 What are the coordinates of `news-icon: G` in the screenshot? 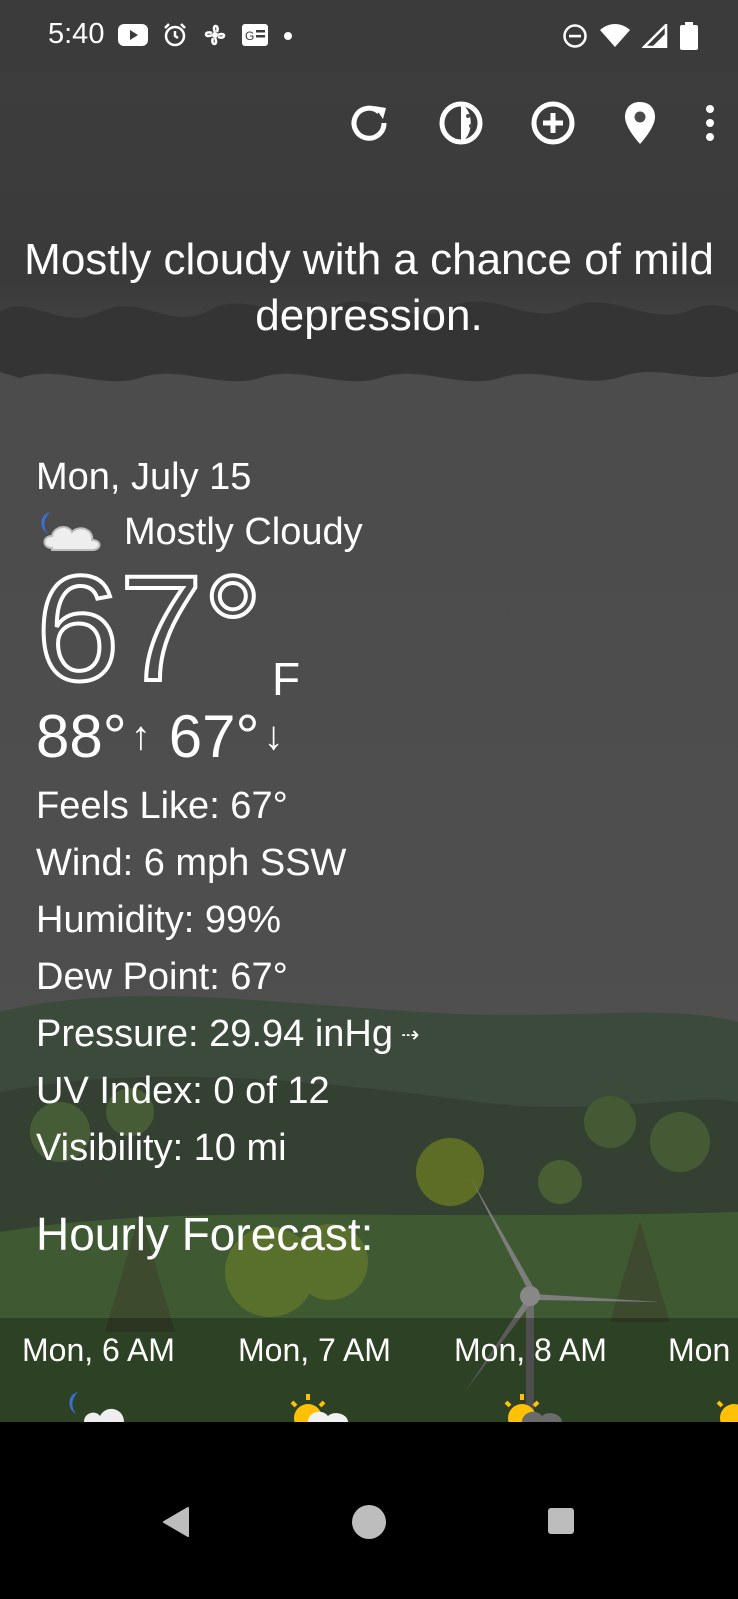 It's located at (255, 37).